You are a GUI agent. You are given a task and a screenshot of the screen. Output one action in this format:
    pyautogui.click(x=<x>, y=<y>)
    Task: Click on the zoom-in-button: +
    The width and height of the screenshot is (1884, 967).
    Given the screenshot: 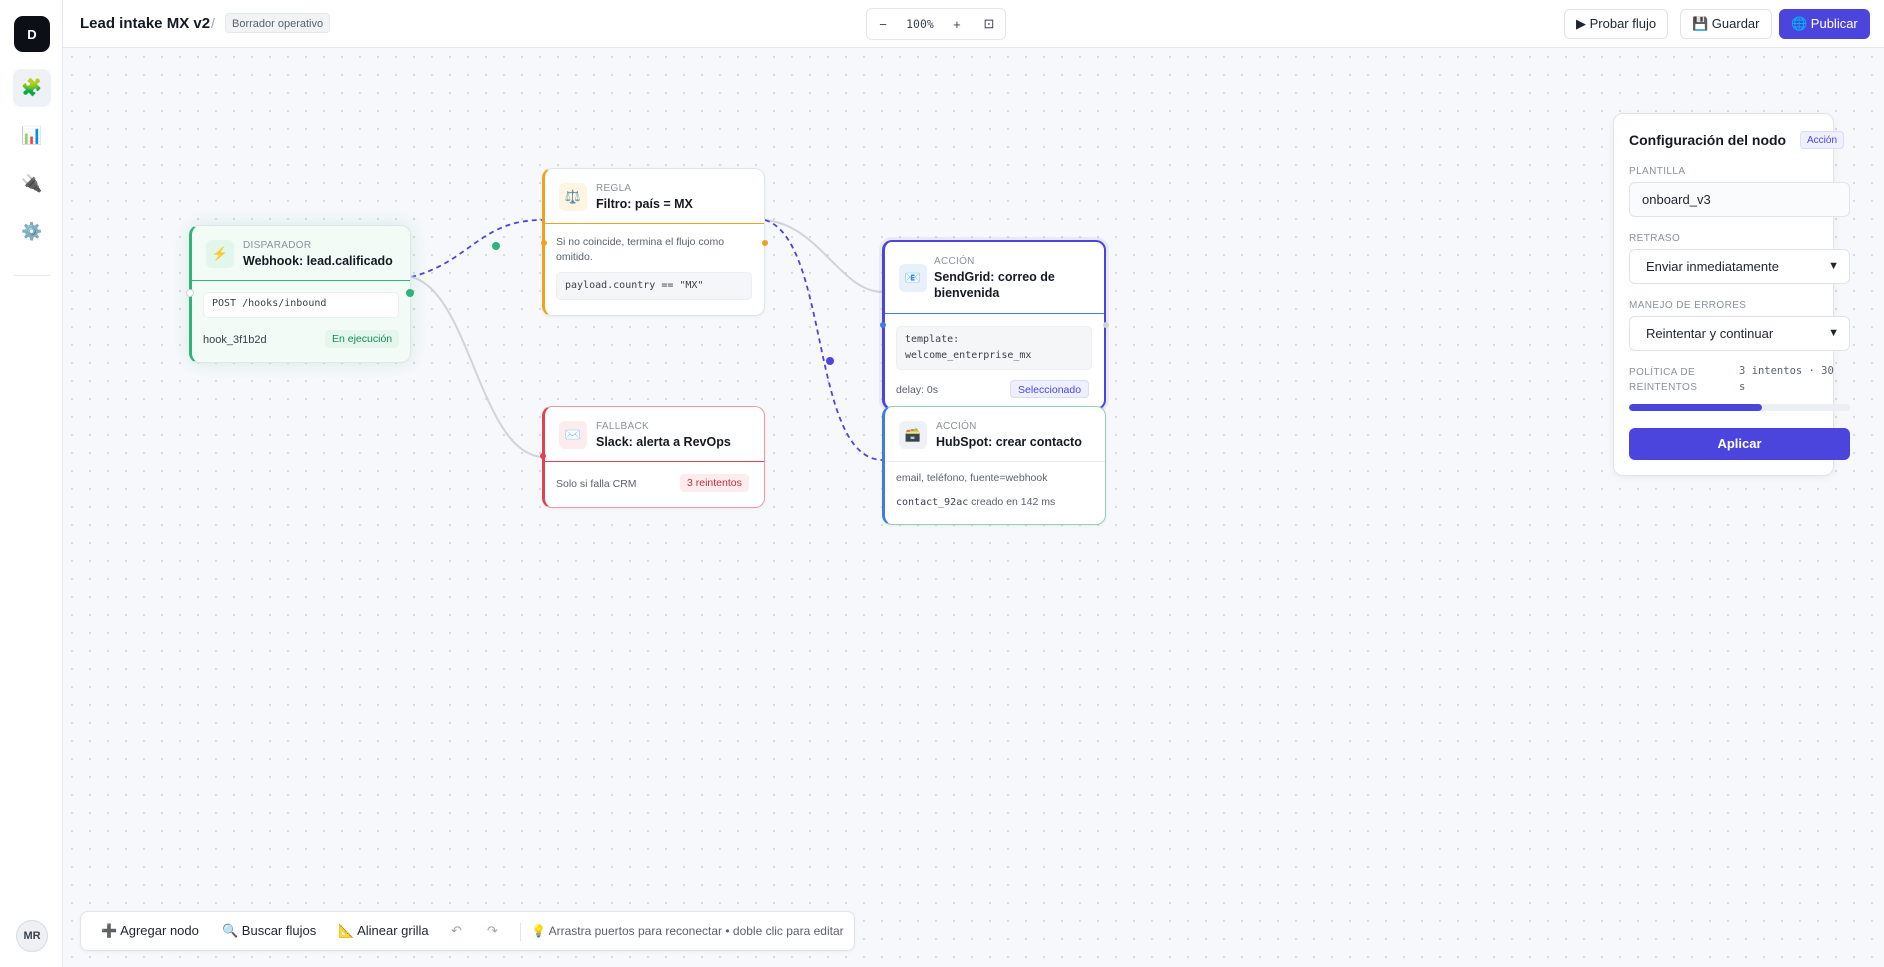 What is the action you would take?
    pyautogui.click(x=957, y=24)
    